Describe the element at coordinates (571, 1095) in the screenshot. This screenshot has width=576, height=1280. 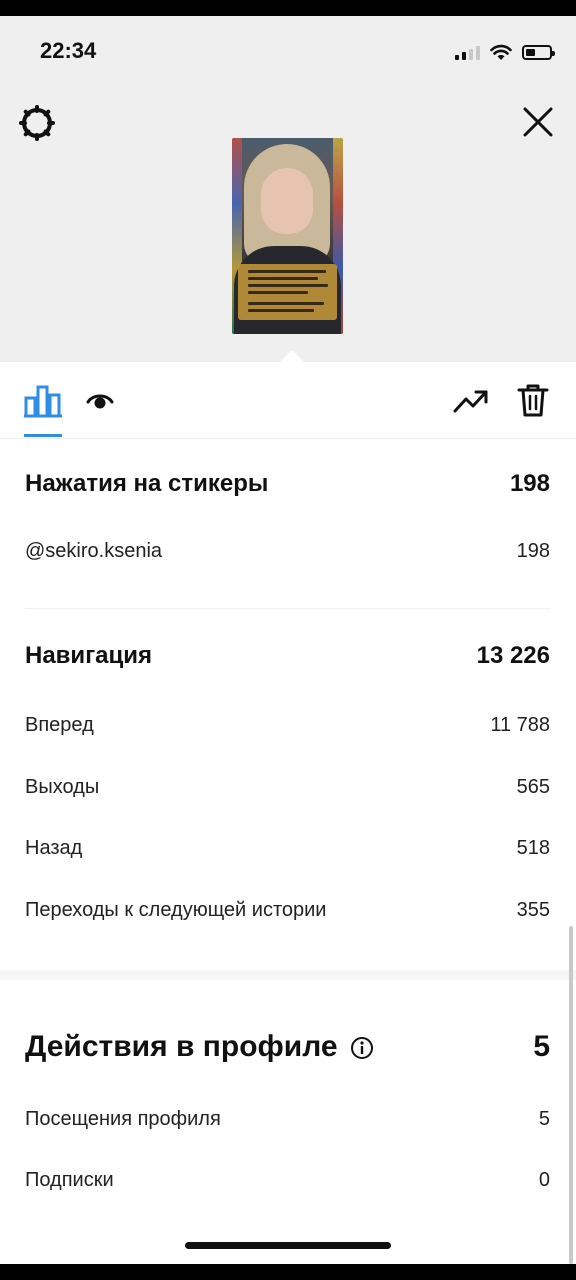
I see `scrollbar` at that location.